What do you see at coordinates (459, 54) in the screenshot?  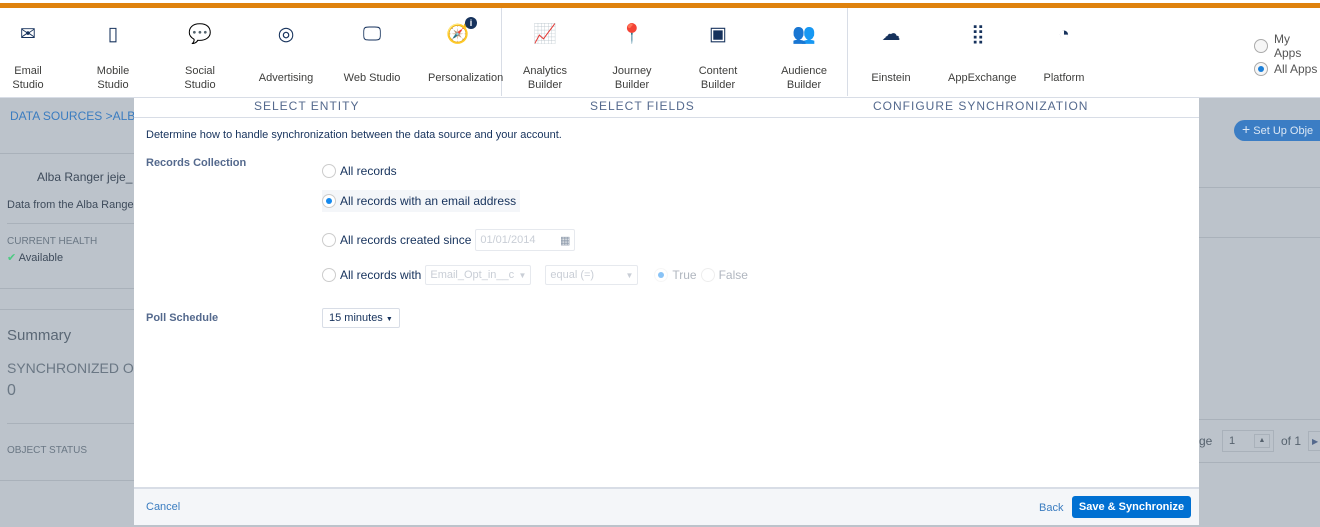 I see `nav-item-personalization: 🧭 i Personalization` at bounding box center [459, 54].